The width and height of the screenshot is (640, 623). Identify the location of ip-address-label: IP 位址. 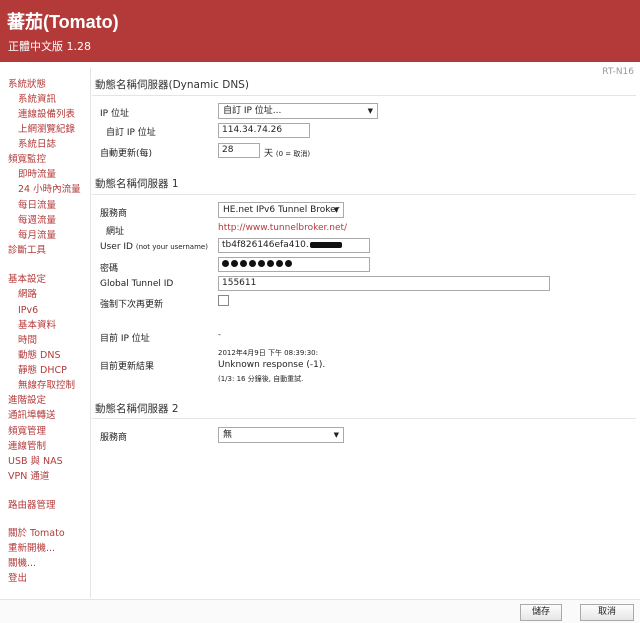
(114, 114).